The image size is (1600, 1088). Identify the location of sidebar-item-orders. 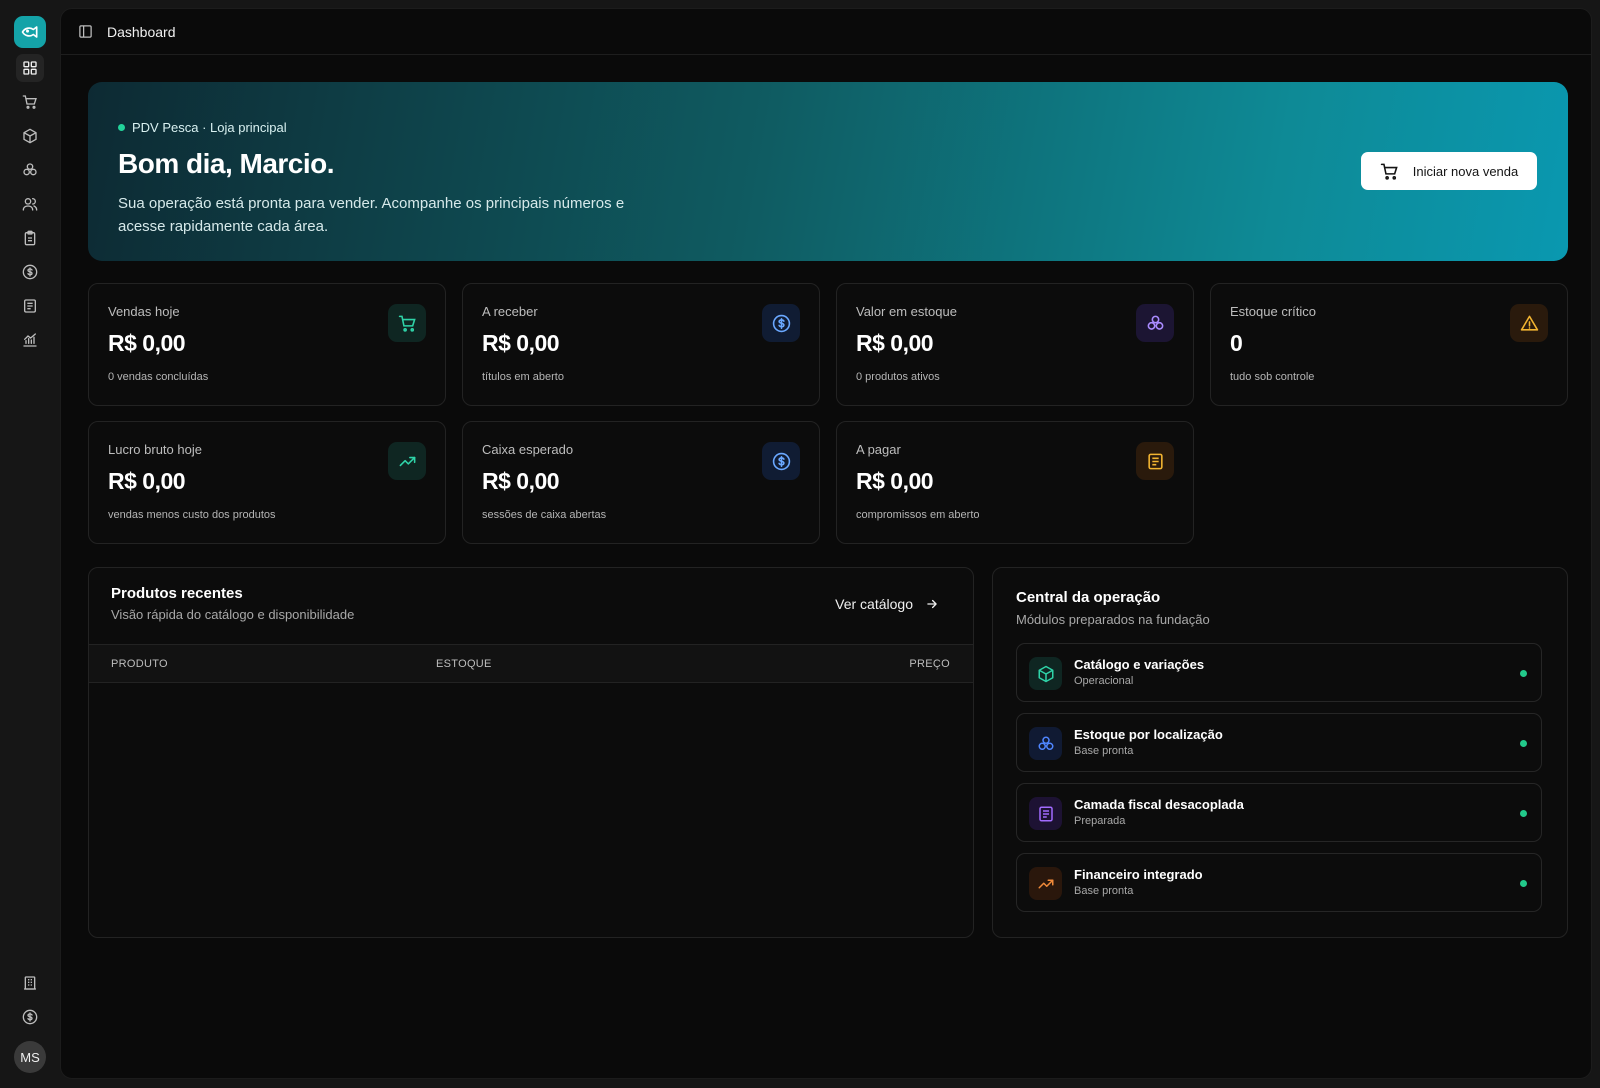
(30, 238).